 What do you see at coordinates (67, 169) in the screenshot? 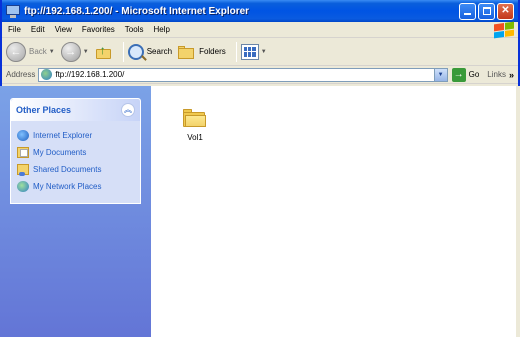
I see `place-label: Shared Documents` at bounding box center [67, 169].